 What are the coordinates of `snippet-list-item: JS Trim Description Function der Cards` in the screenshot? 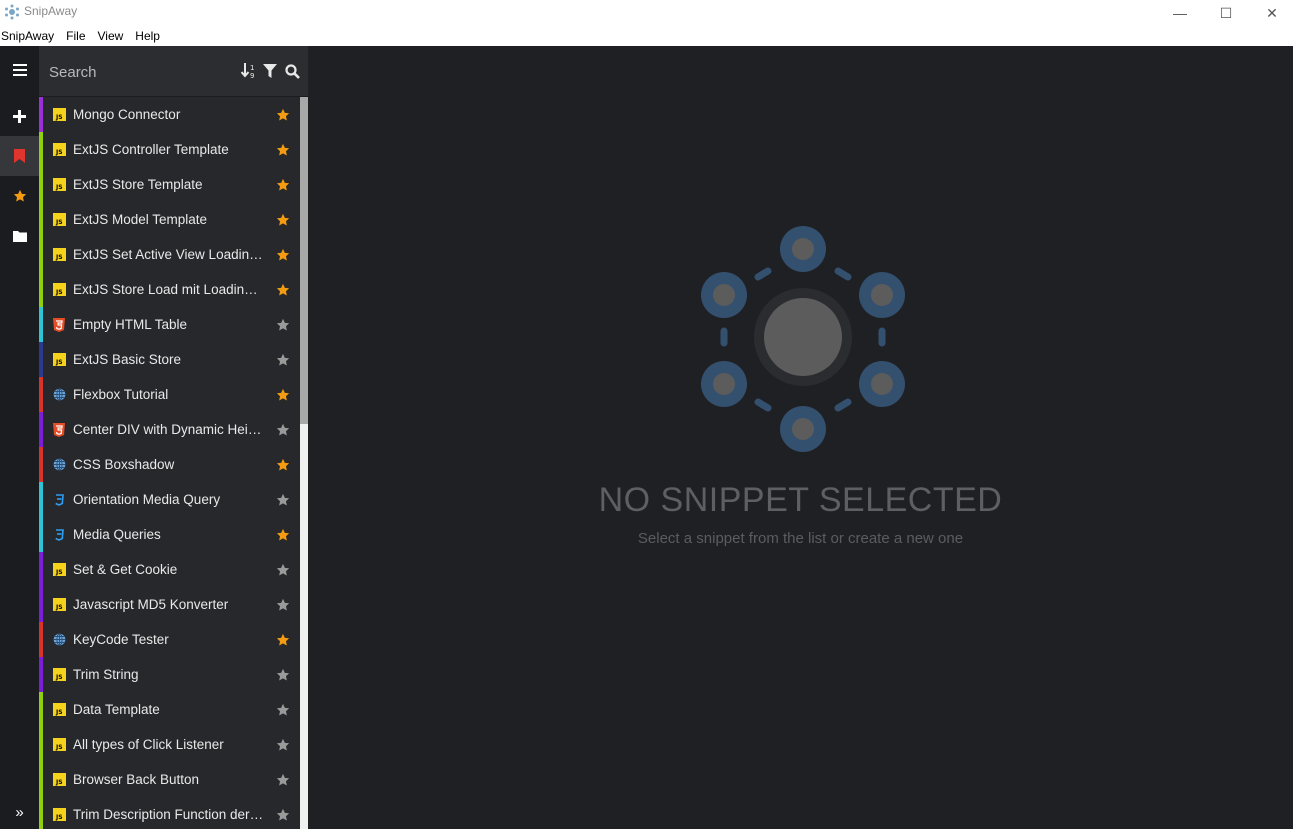 It's located at (169, 813).